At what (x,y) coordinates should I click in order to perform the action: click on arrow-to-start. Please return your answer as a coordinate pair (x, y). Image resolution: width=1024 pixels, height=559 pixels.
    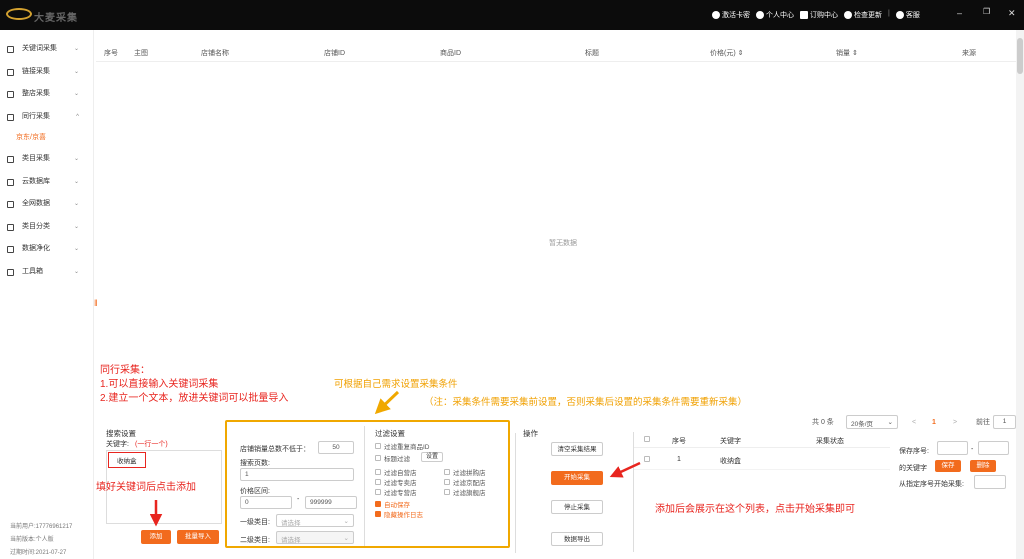
    Looking at the image, I should click on (625, 469).